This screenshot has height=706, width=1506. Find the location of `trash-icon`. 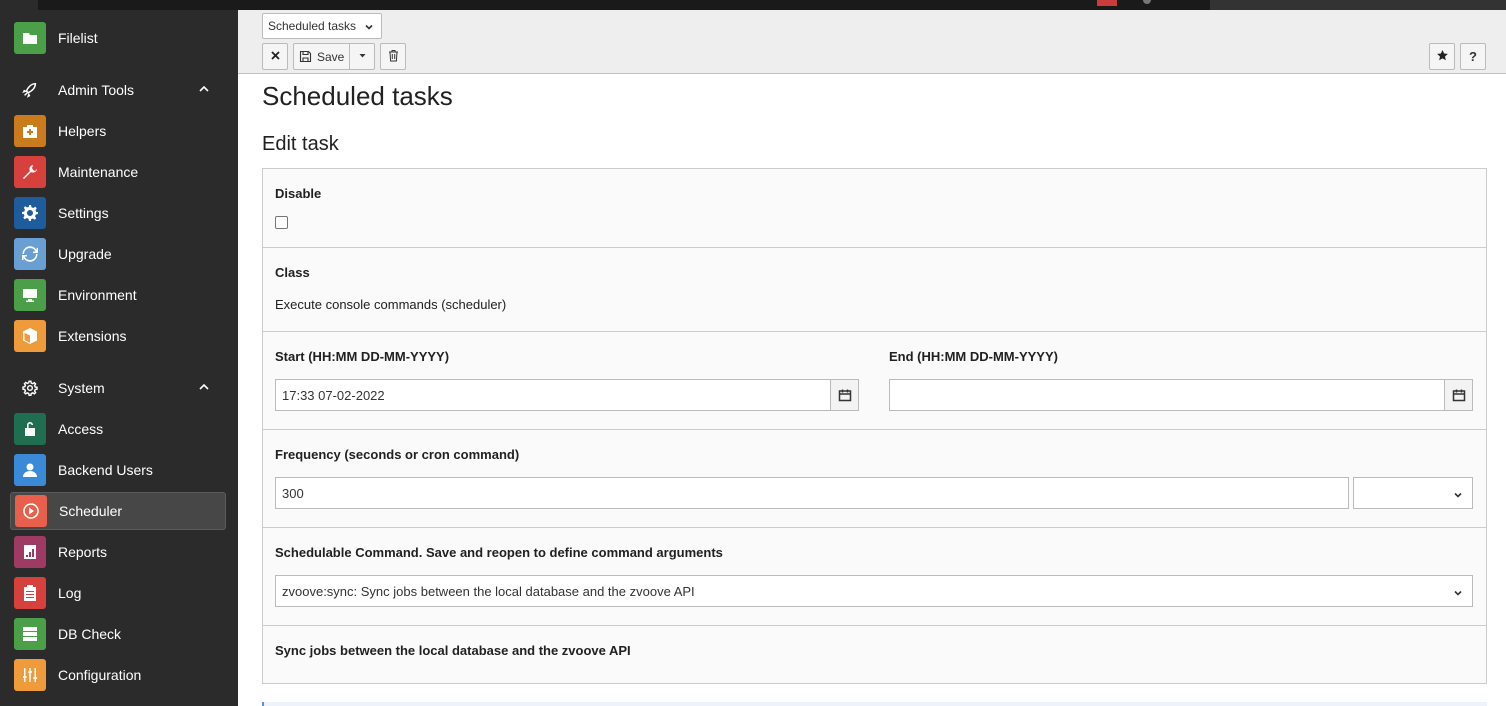

trash-icon is located at coordinates (393, 57).